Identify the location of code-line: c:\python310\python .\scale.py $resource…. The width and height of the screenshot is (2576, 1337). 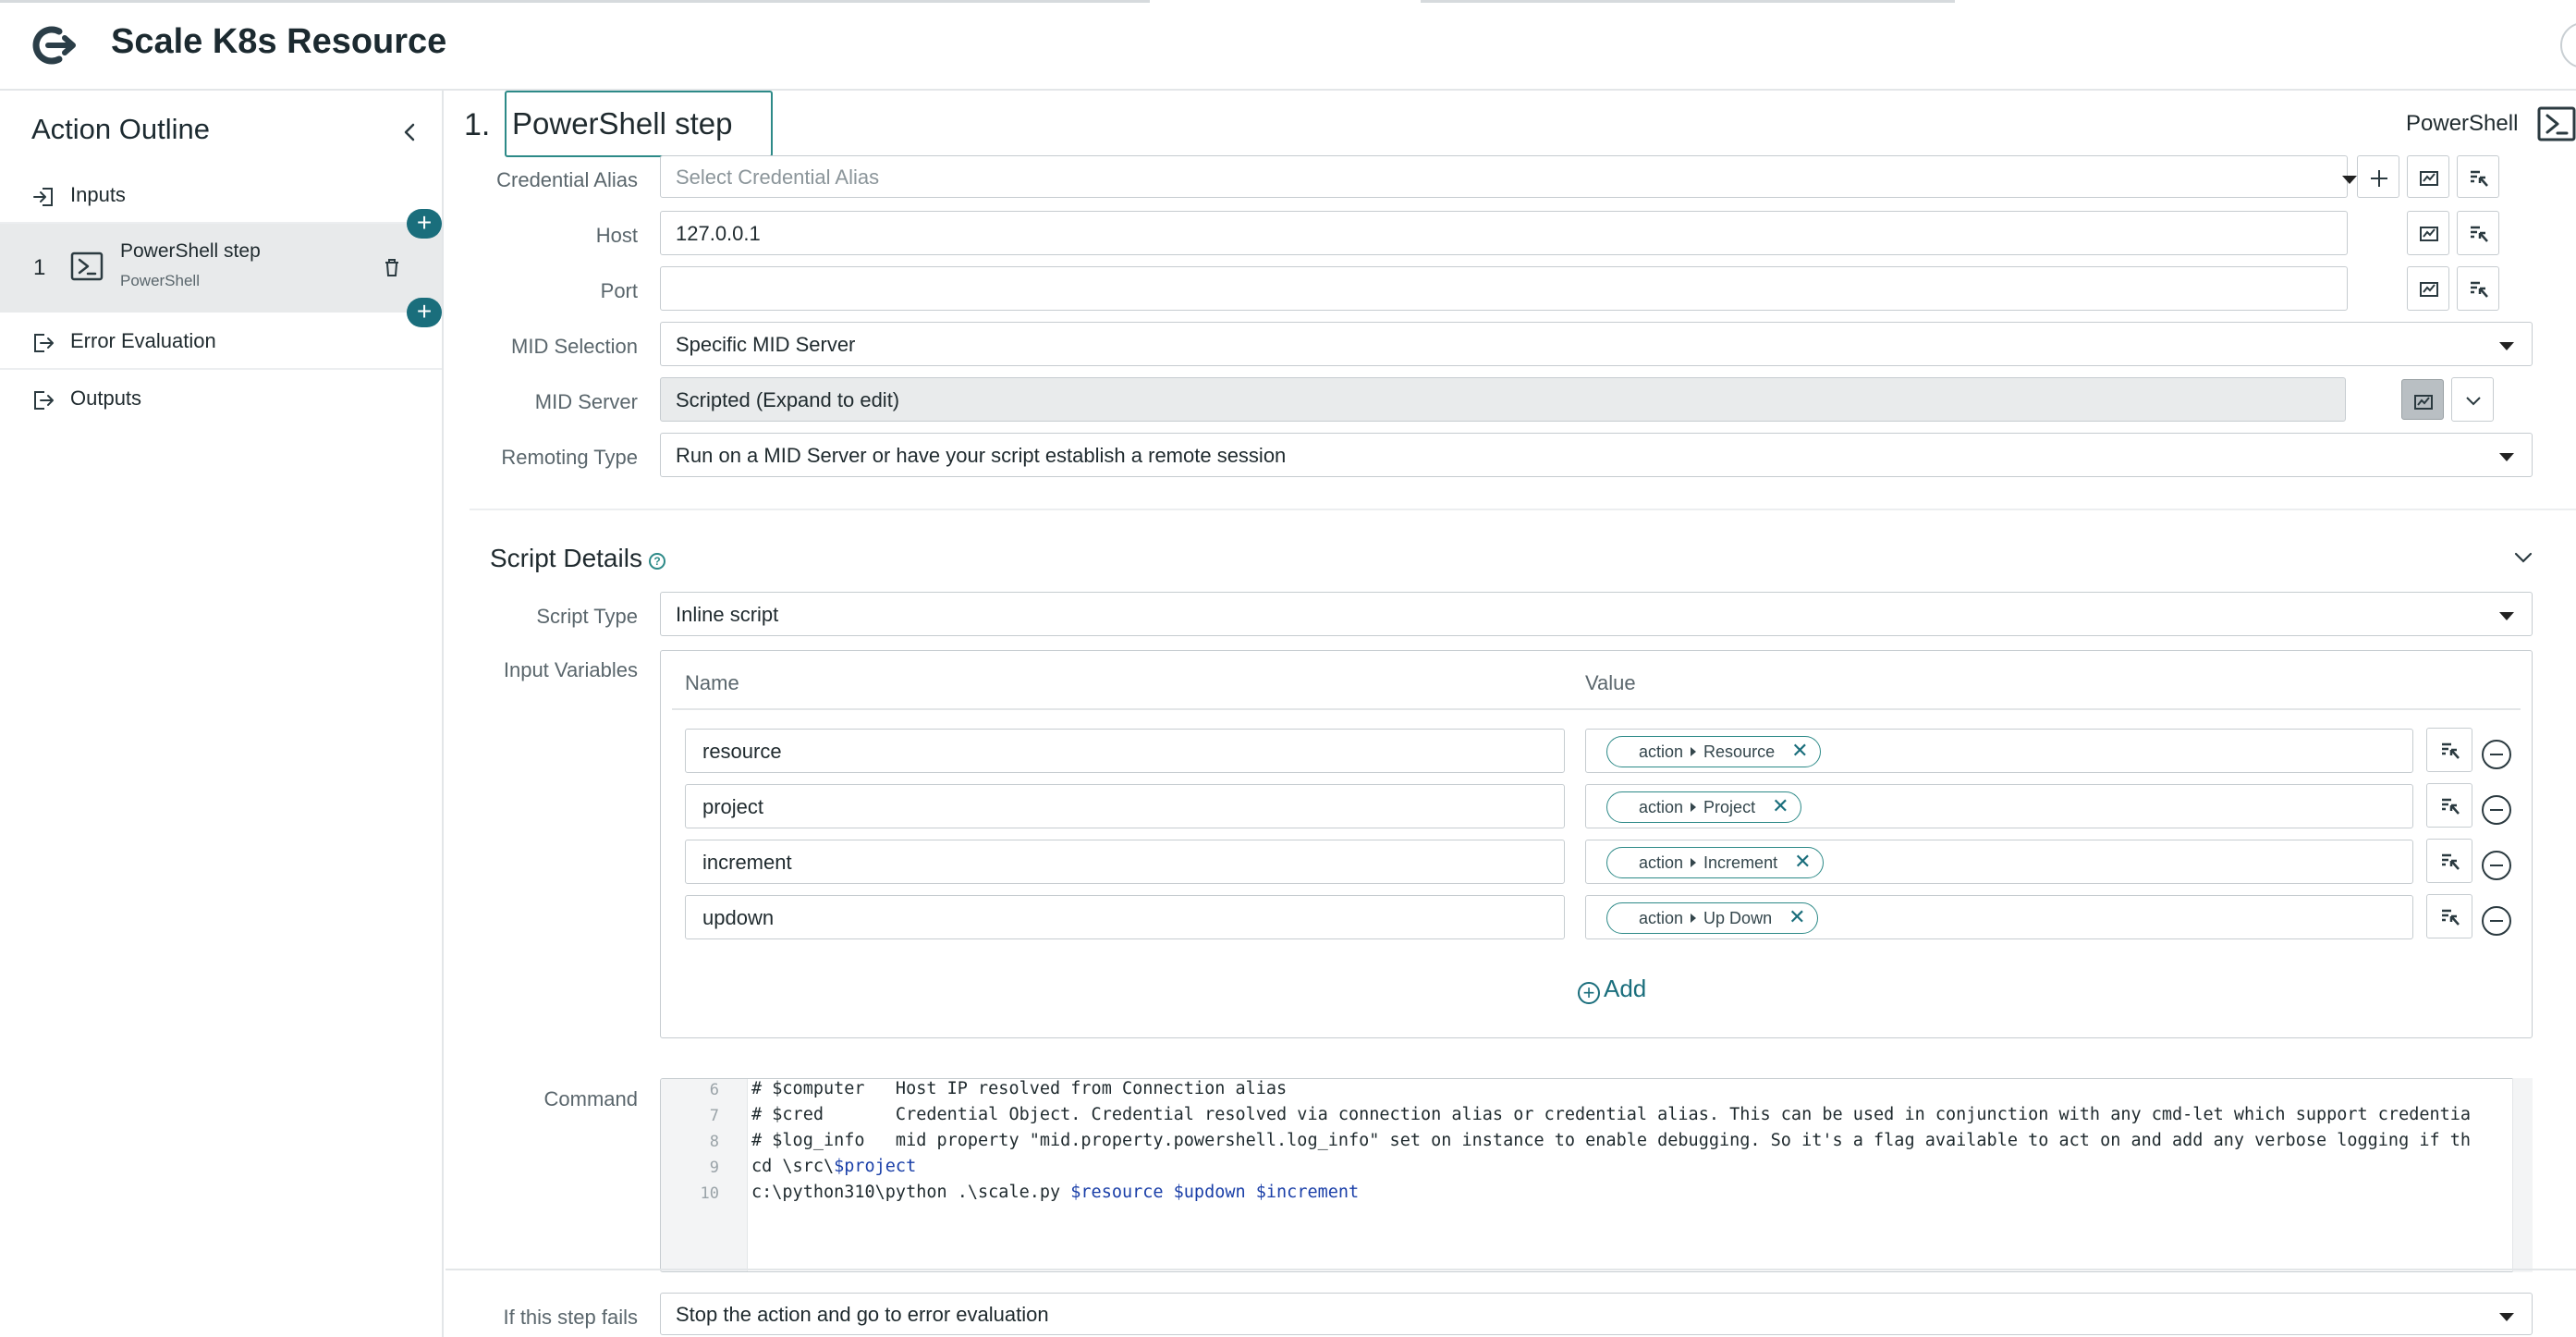
(1055, 1192).